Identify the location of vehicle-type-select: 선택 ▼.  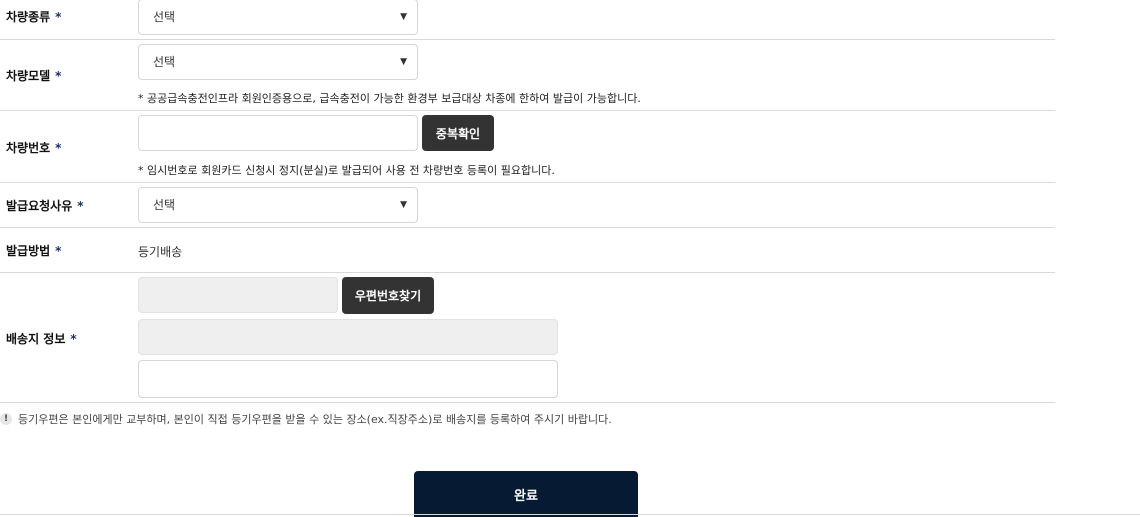
(278, 17).